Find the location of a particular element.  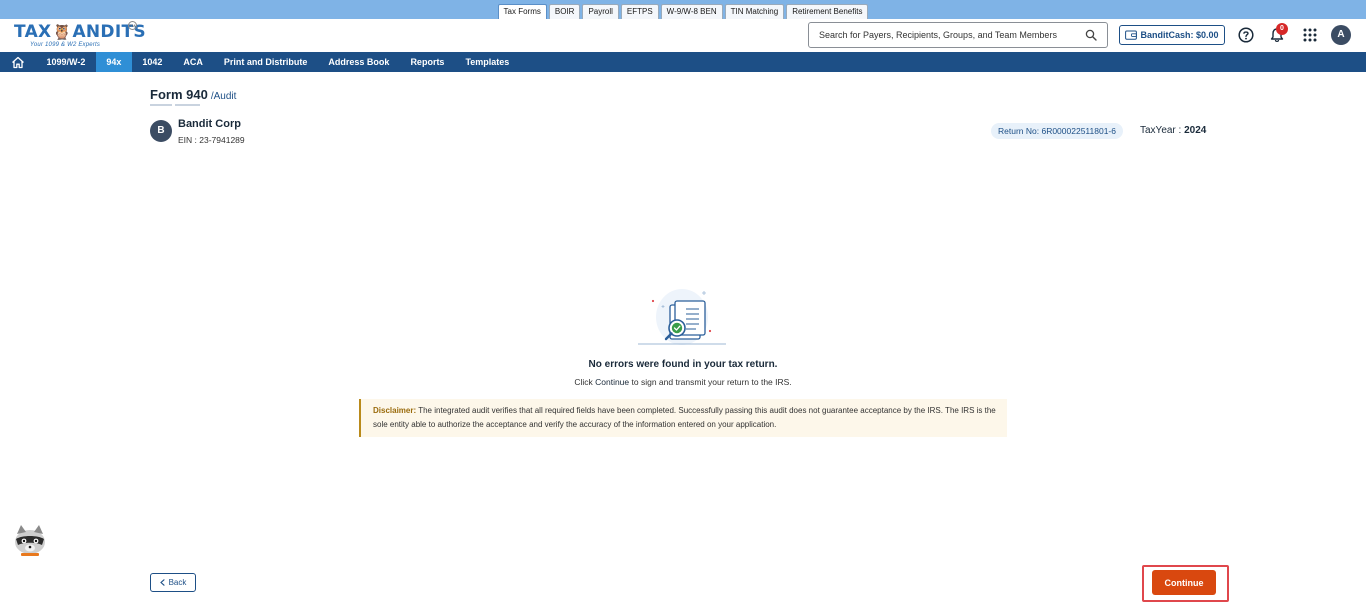

continue-button: Continue is located at coordinates (1184, 582).